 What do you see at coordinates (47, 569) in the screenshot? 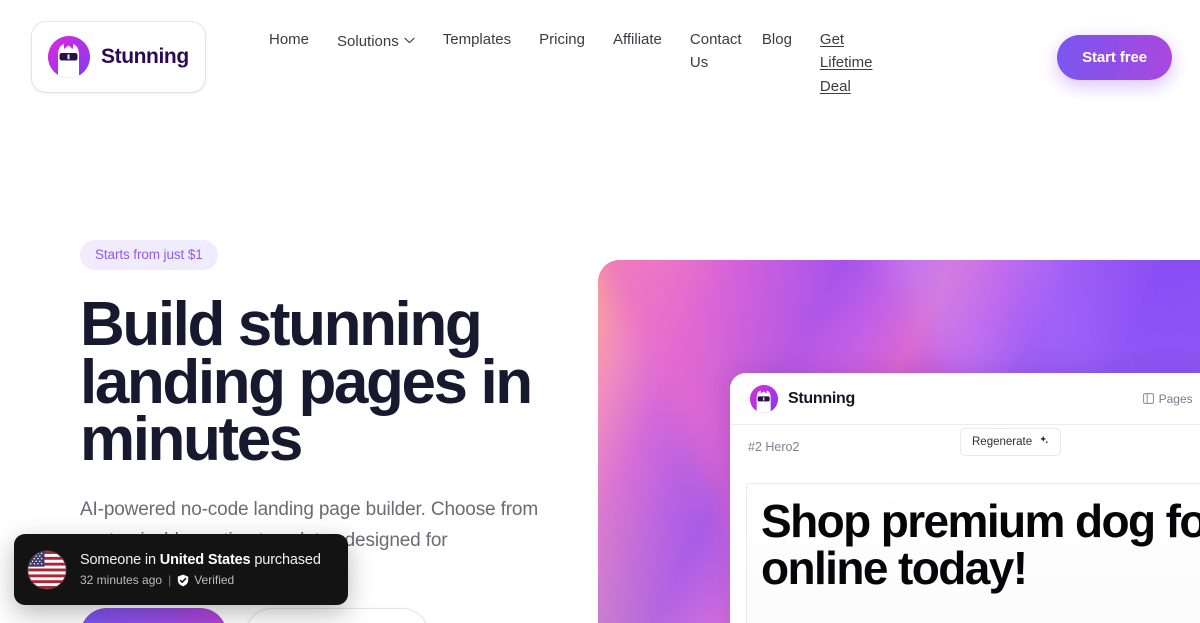
I see `us-flag-circle-icon` at bounding box center [47, 569].